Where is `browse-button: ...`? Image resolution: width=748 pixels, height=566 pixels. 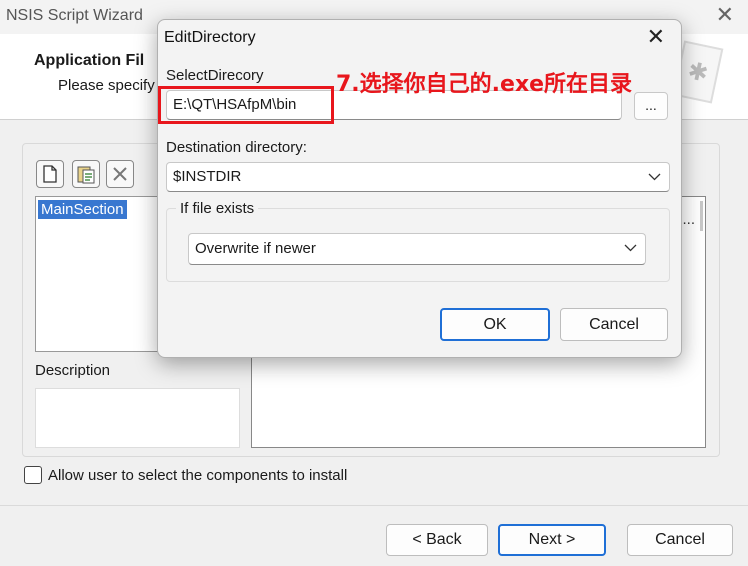
browse-button: ... is located at coordinates (651, 106).